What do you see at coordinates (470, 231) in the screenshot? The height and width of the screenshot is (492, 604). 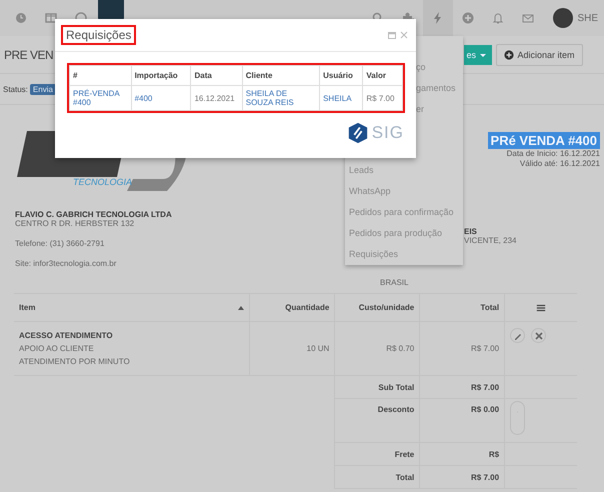 I see `client-name: EIS` at bounding box center [470, 231].